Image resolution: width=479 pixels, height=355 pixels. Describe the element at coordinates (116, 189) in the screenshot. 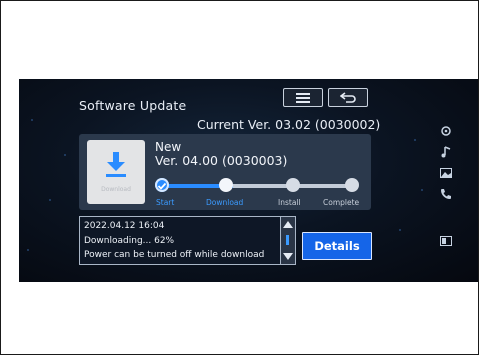

I see `download-tile-label: Download` at that location.